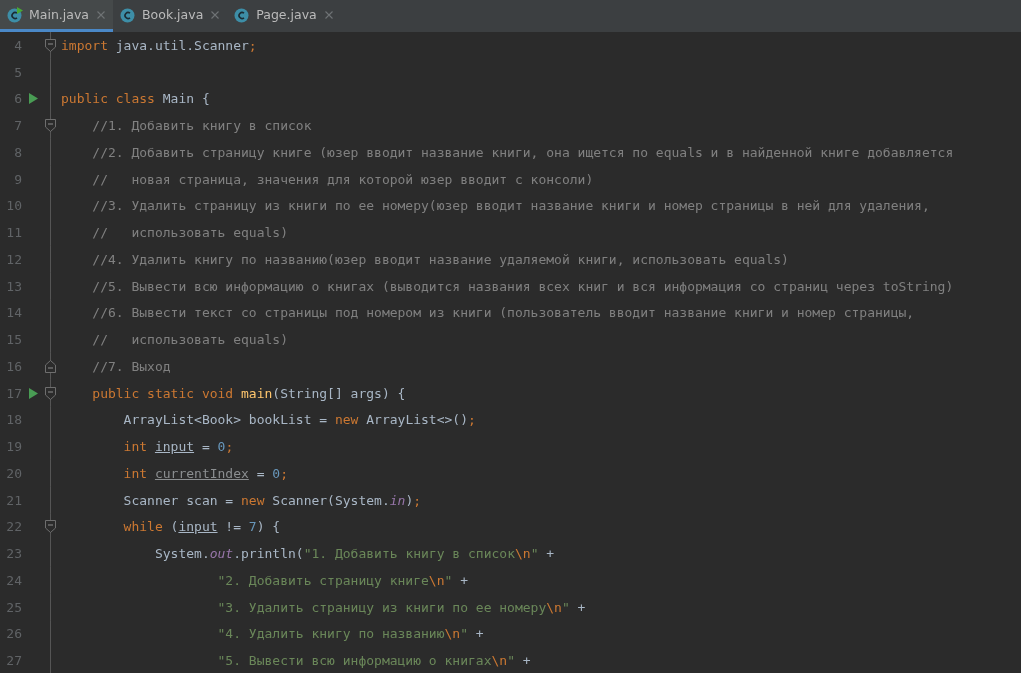  Describe the element at coordinates (284, 16) in the screenshot. I see `file-tab: Page.java` at that location.